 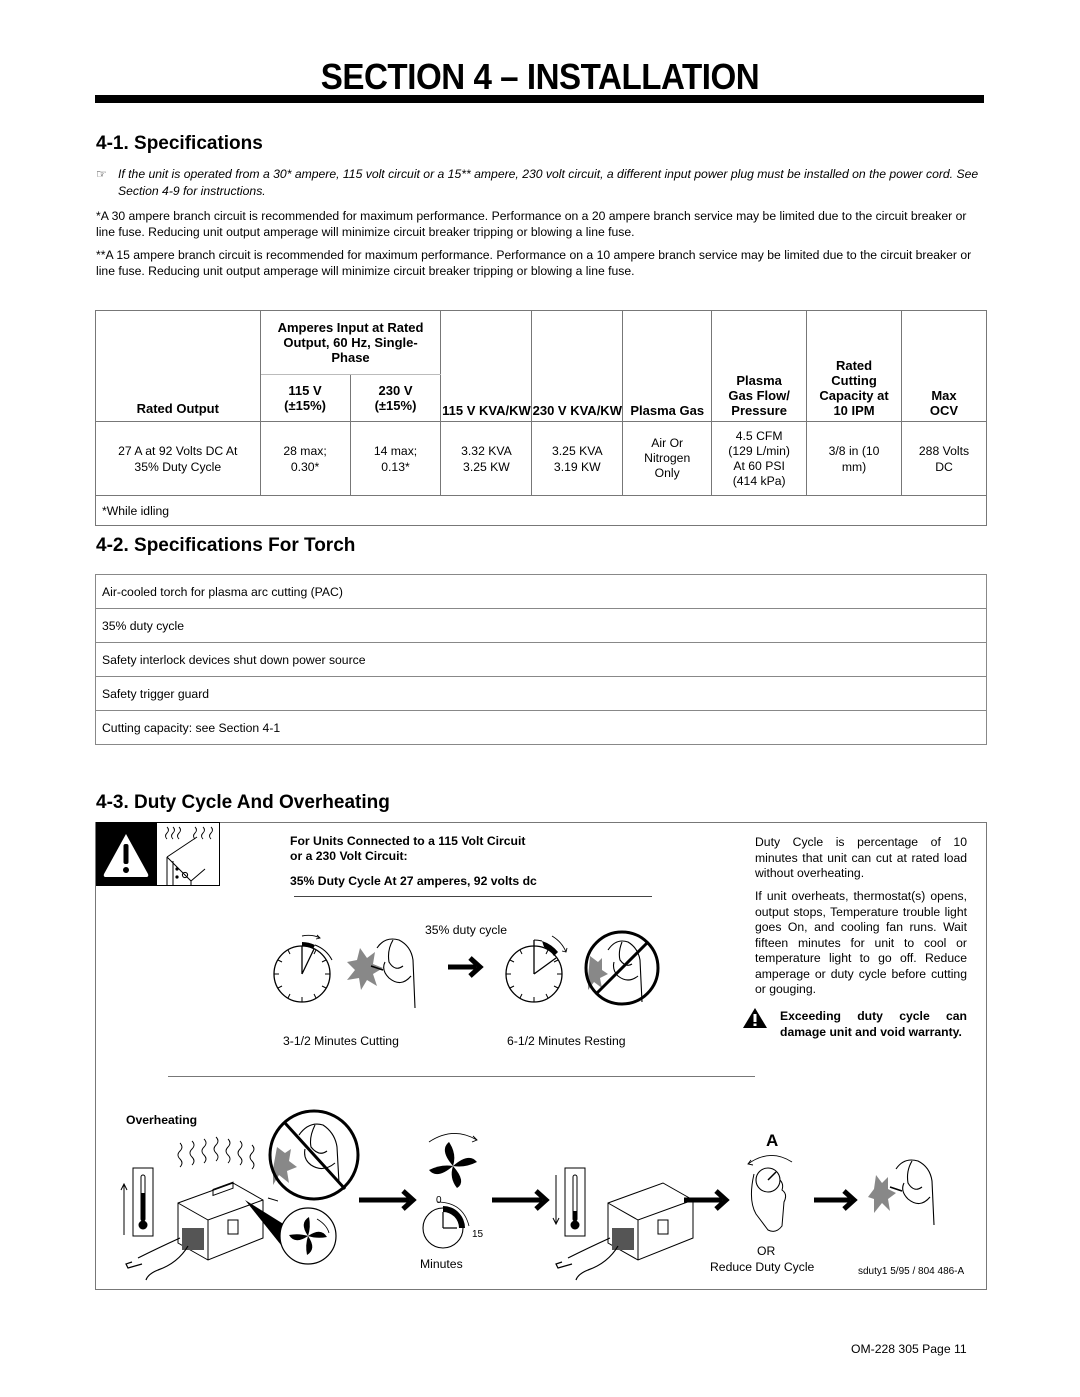 I want to click on caution-icon, so click(x=755, y=1018).